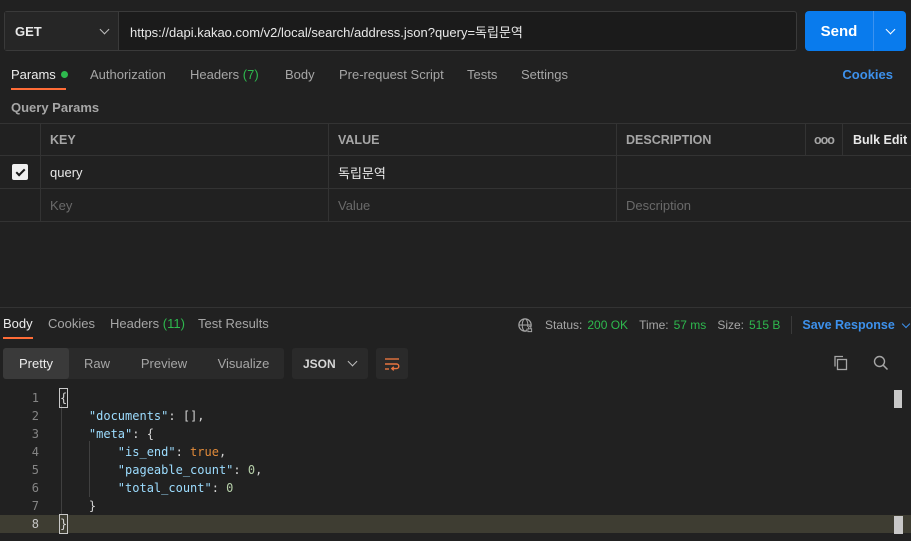  I want to click on json-close-inner: }, so click(92, 506).